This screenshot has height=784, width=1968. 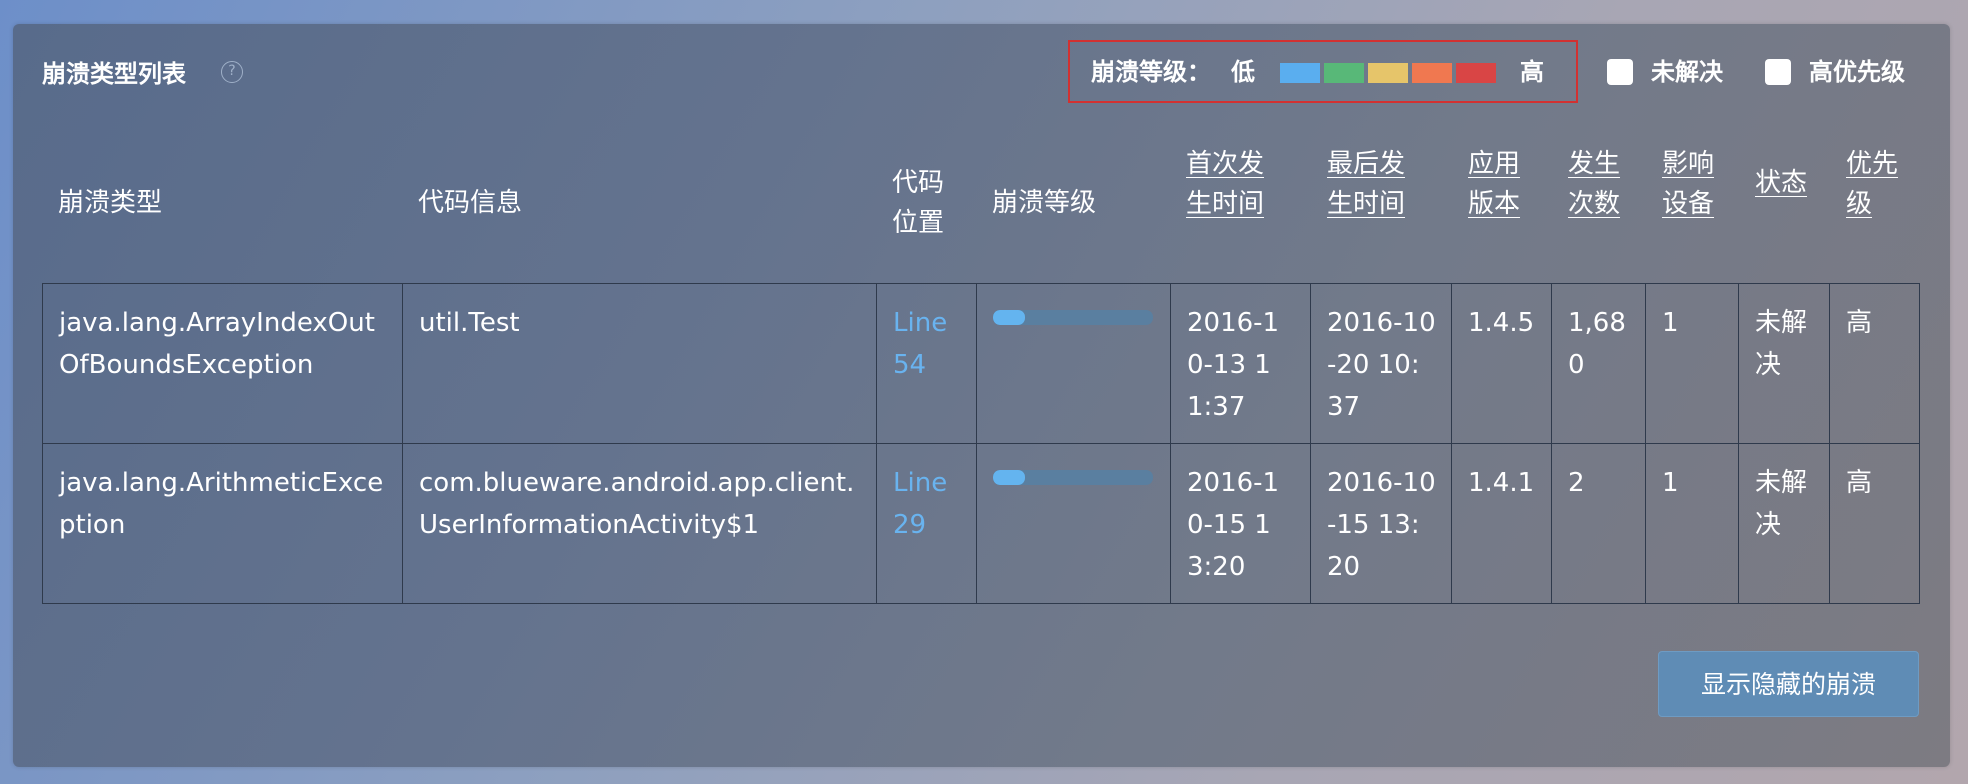 I want to click on count-cell: 1,680, so click(x=1598, y=363).